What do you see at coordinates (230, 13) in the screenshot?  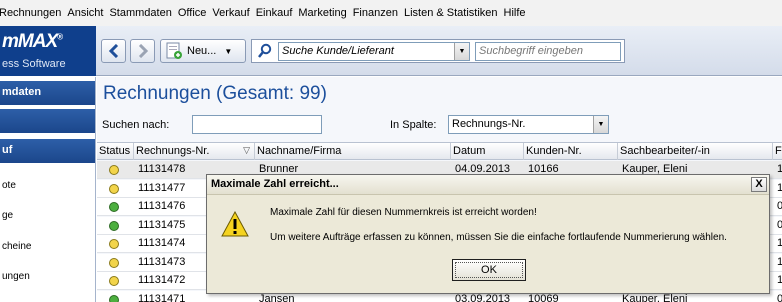 I see `menu-verkauf: Verkauf` at bounding box center [230, 13].